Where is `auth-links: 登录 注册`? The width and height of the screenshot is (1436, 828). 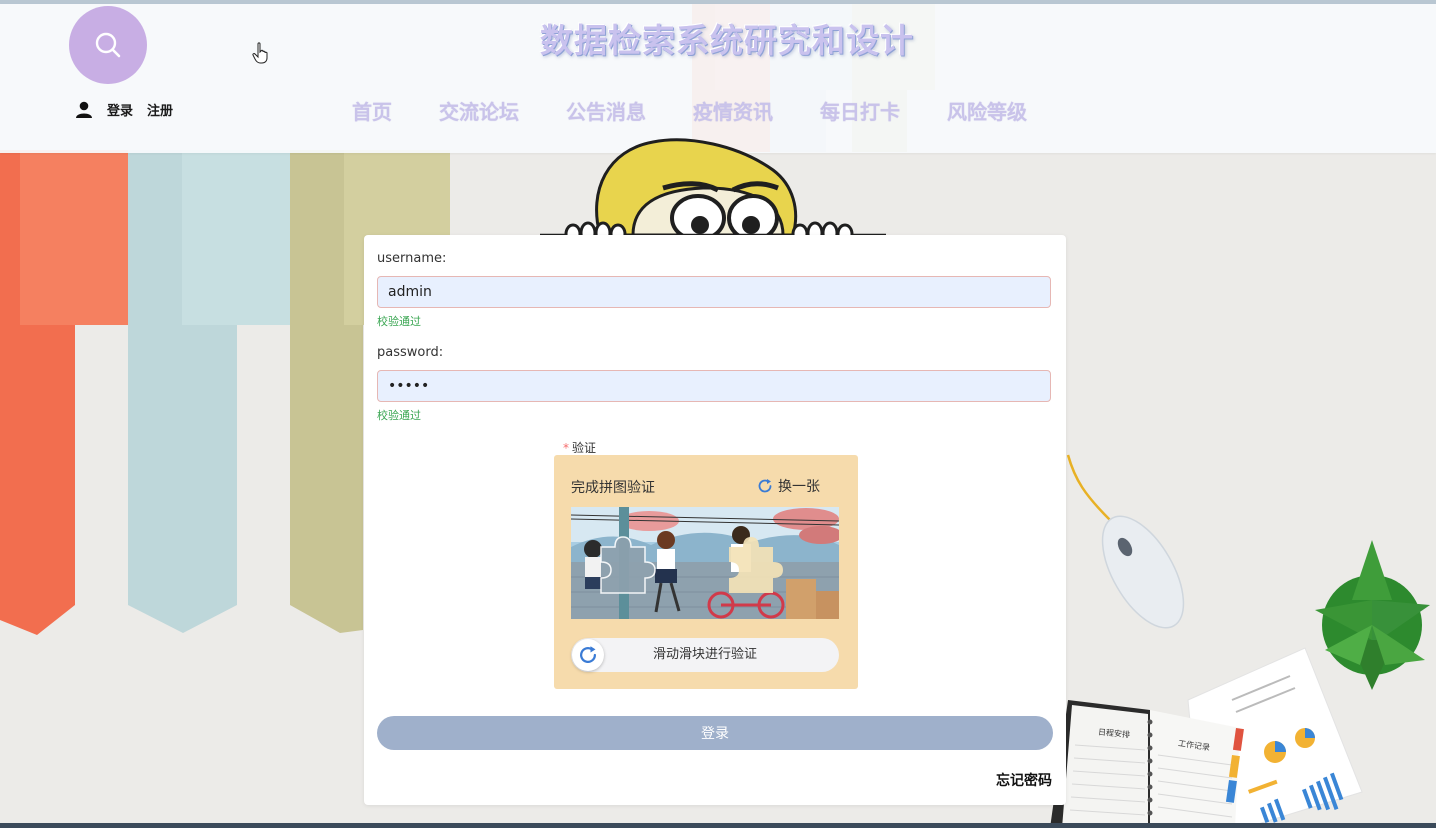 auth-links: 登录 注册 is located at coordinates (131, 109).